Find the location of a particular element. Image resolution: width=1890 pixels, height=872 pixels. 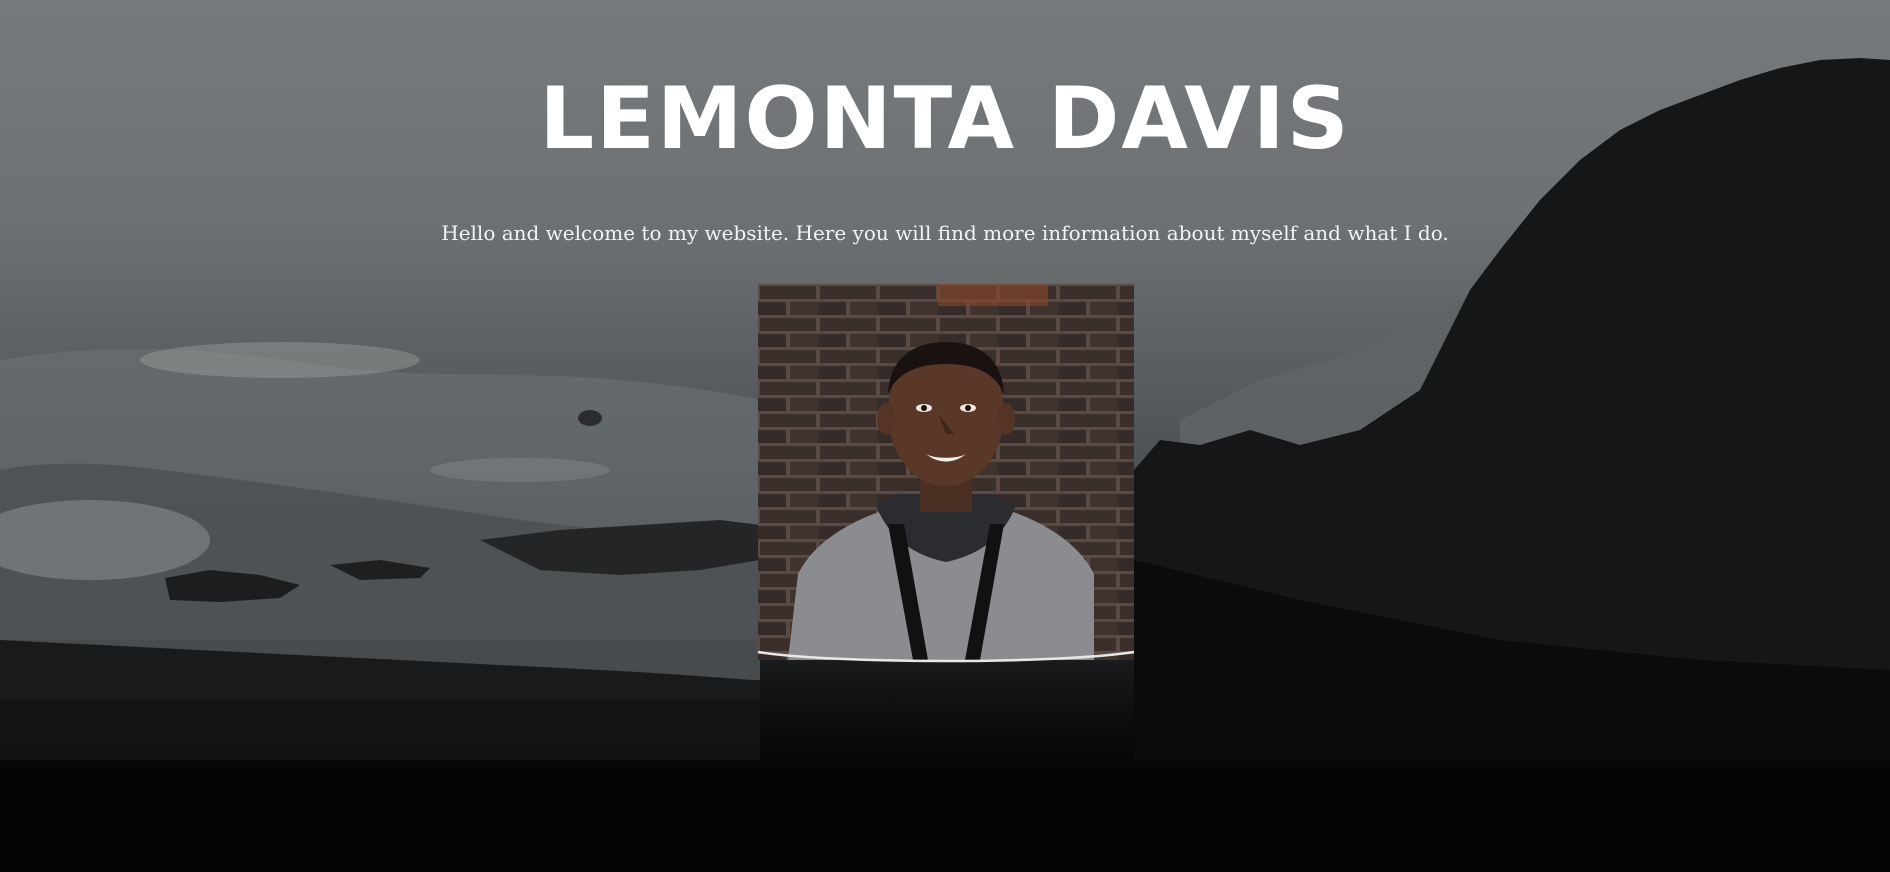

page-title: LEMONTA DAVIS is located at coordinates (945, 119).